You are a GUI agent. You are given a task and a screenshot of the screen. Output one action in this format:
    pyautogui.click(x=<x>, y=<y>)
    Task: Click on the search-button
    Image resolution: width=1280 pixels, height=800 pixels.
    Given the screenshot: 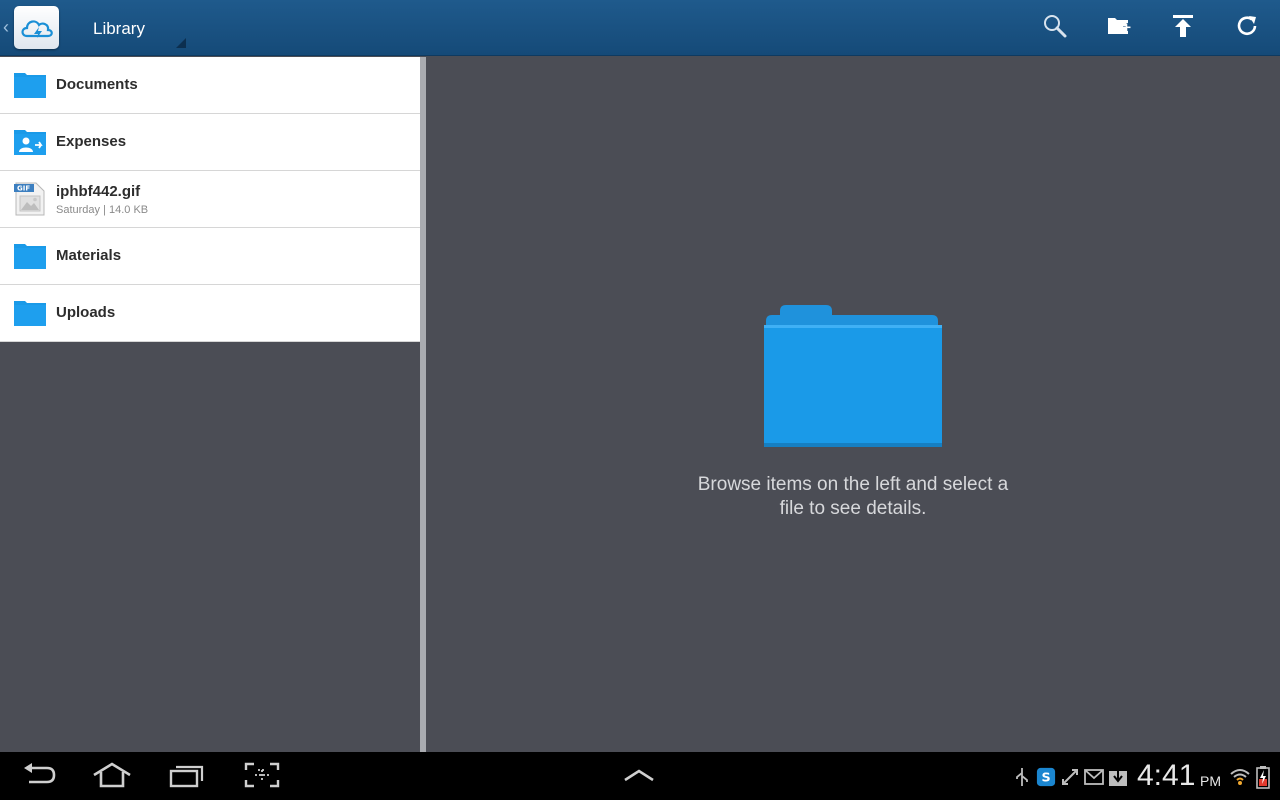 What is the action you would take?
    pyautogui.click(x=1055, y=28)
    